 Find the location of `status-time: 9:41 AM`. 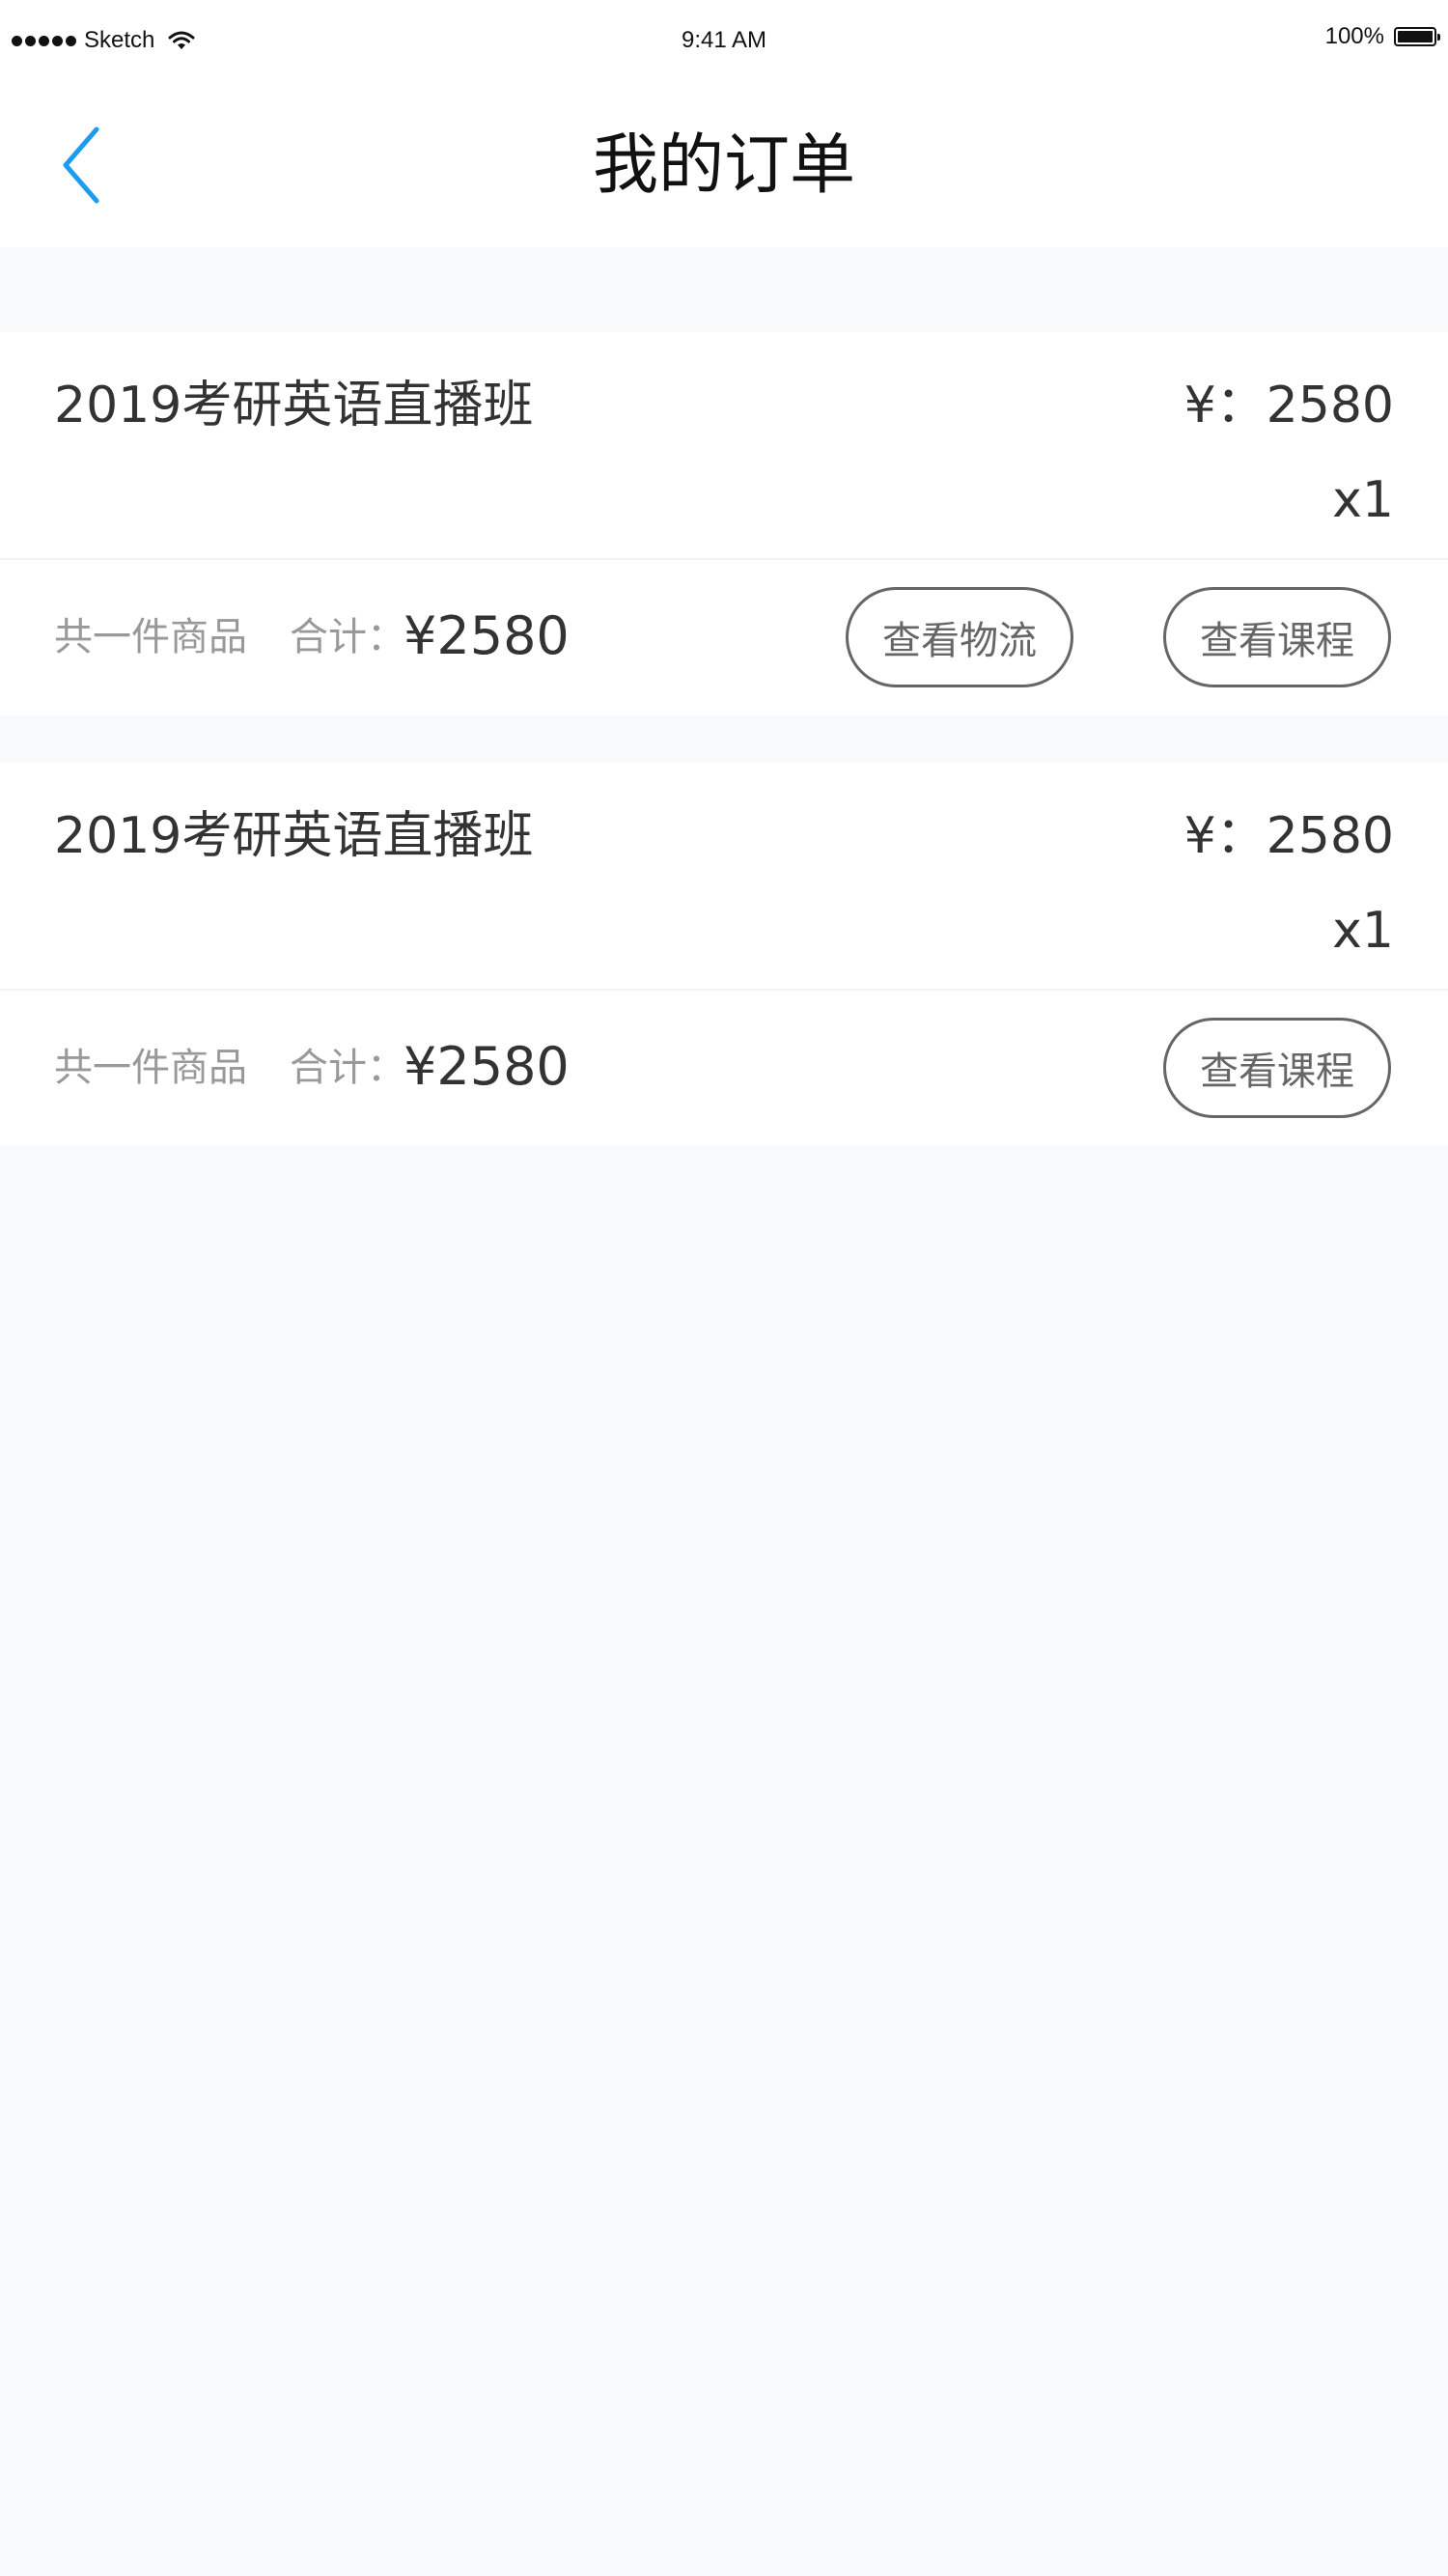

status-time: 9:41 AM is located at coordinates (724, 40).